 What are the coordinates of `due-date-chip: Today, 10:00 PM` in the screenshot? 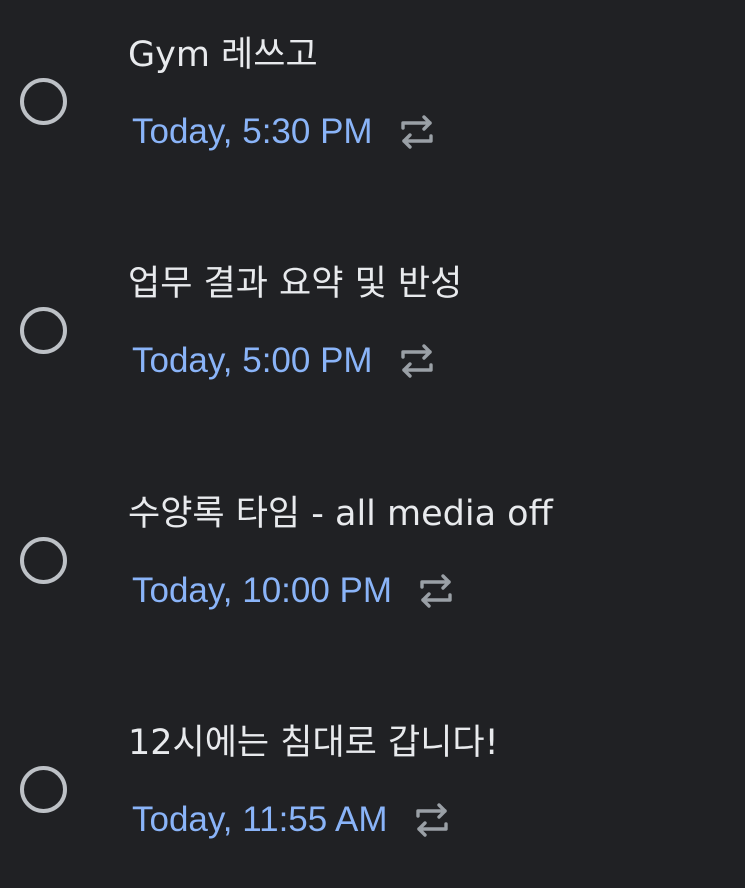 It's located at (293, 591).